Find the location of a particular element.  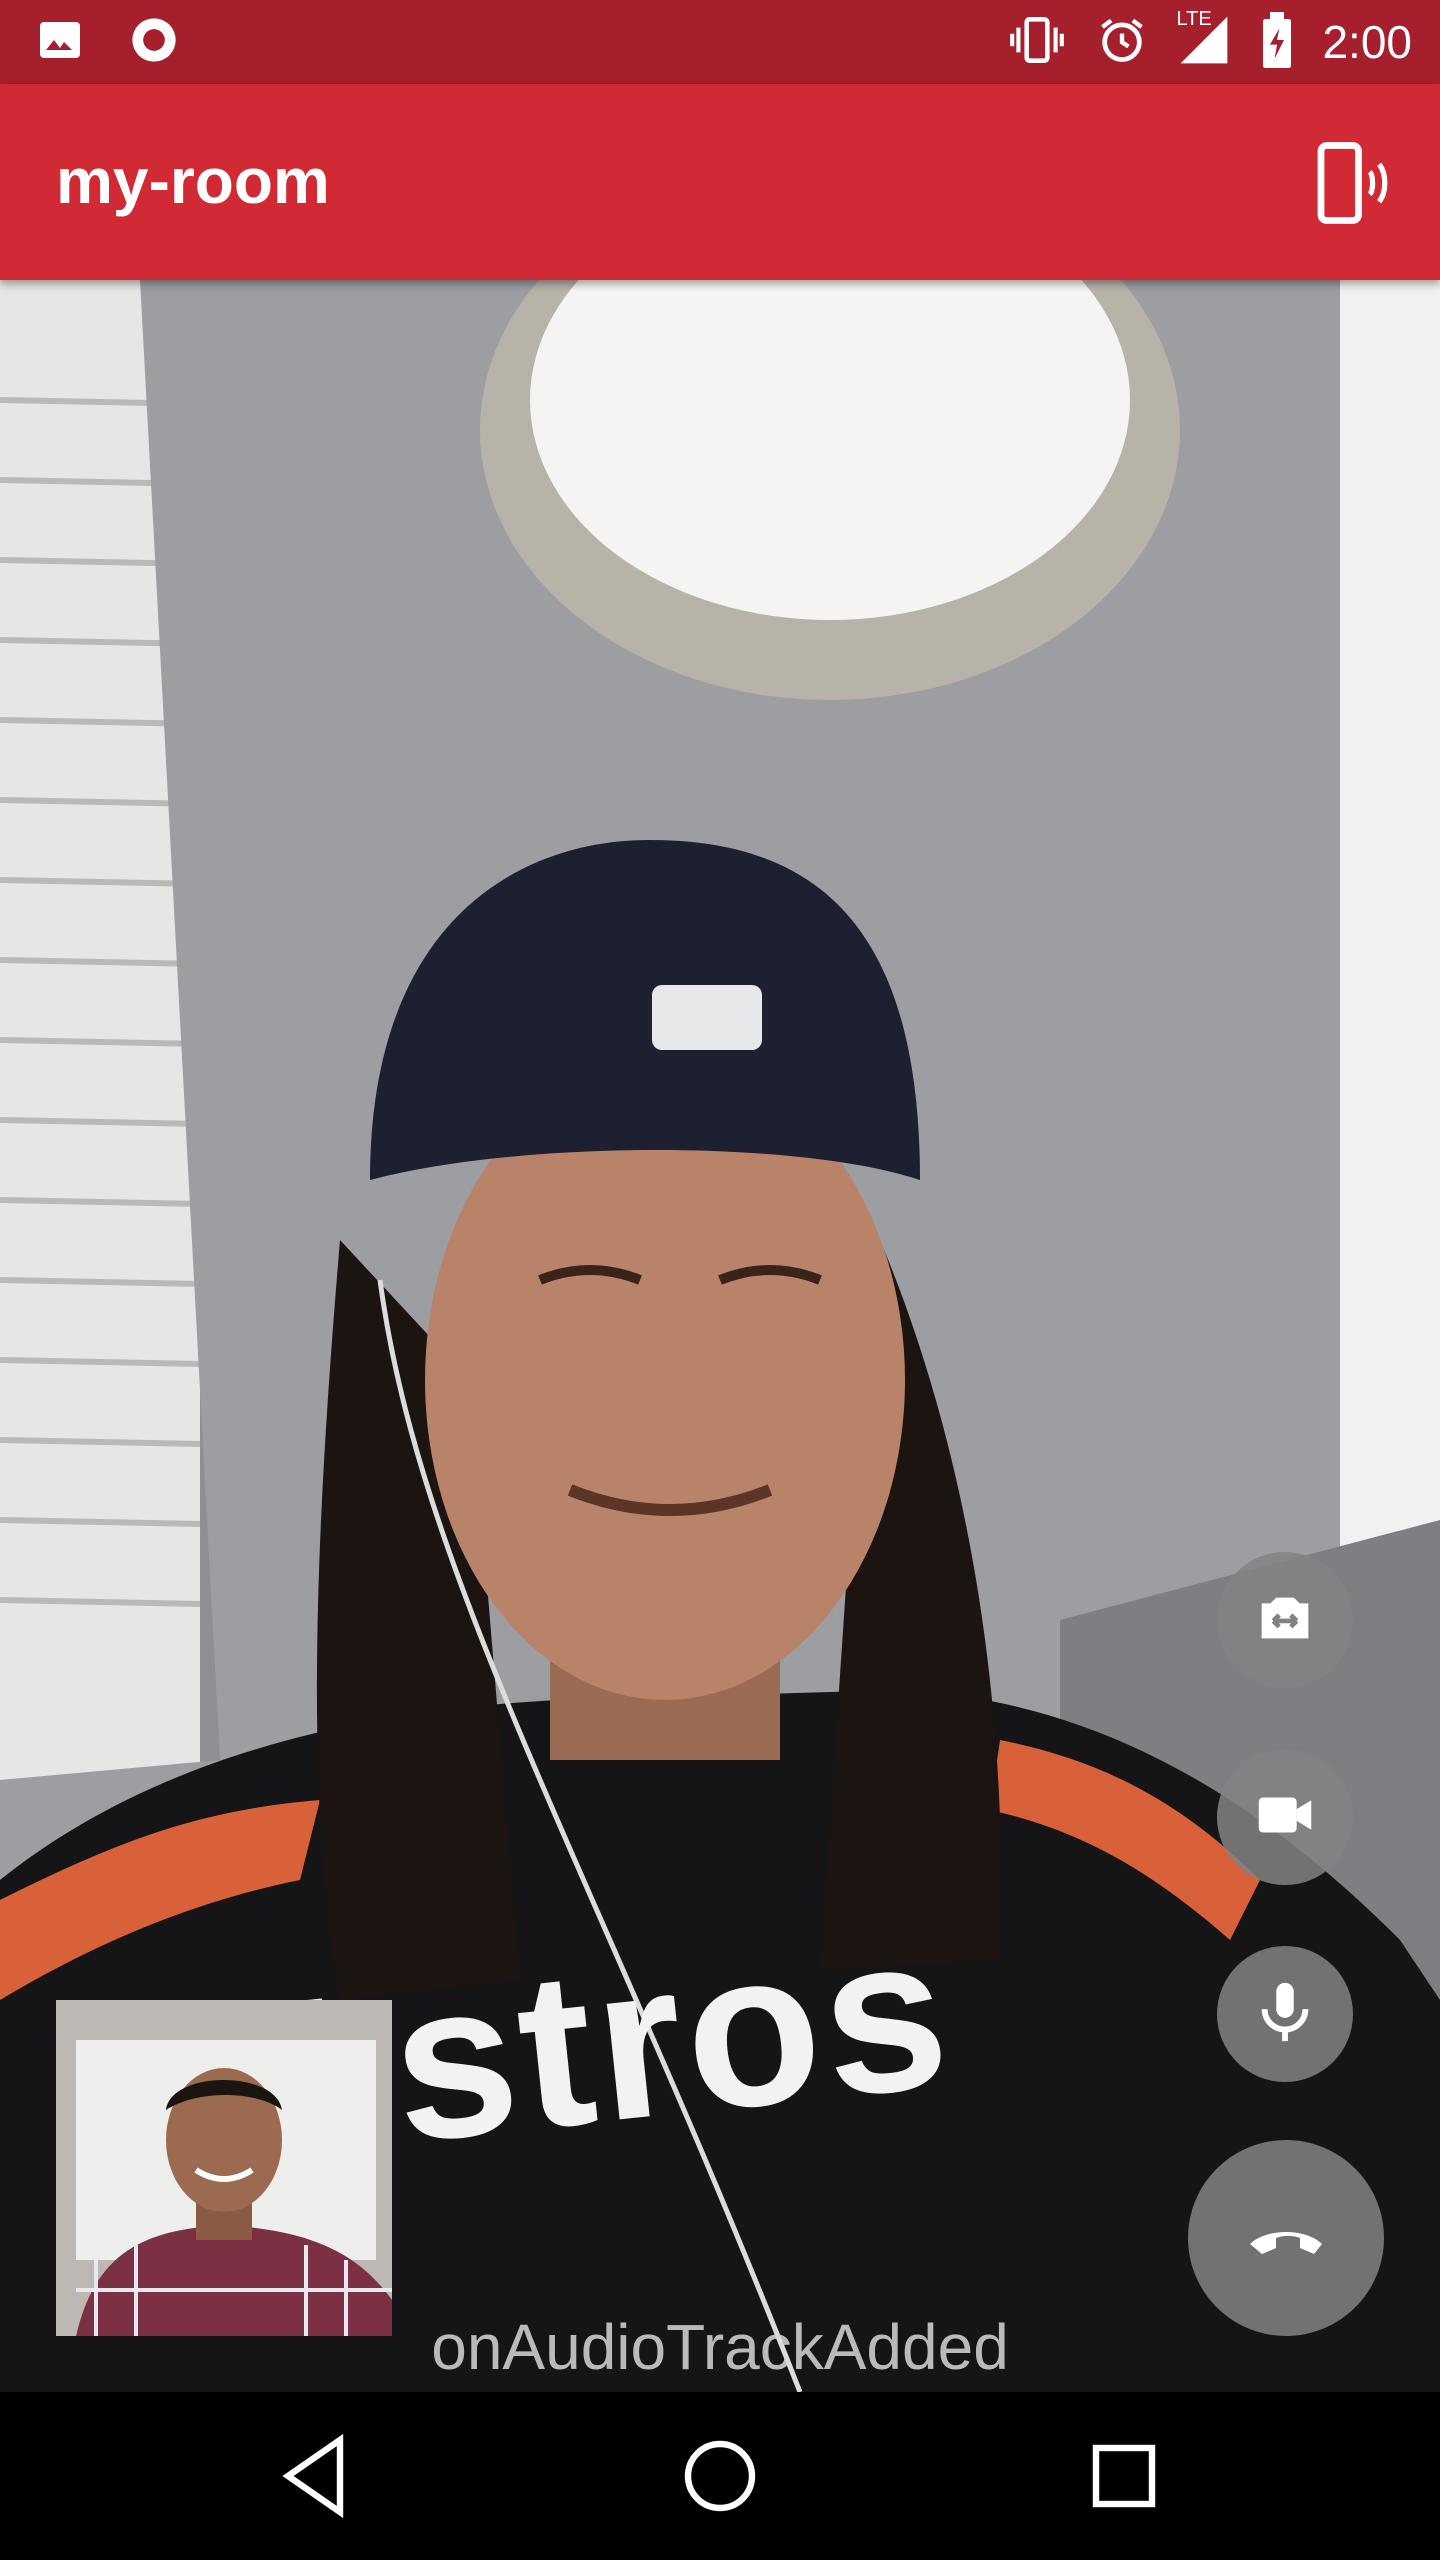

hang-up-button is located at coordinates (1286, 2238).